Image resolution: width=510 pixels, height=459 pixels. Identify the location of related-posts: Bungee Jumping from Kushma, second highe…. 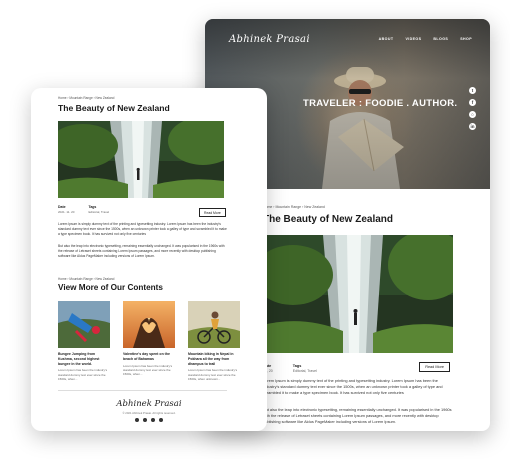
(149, 341).